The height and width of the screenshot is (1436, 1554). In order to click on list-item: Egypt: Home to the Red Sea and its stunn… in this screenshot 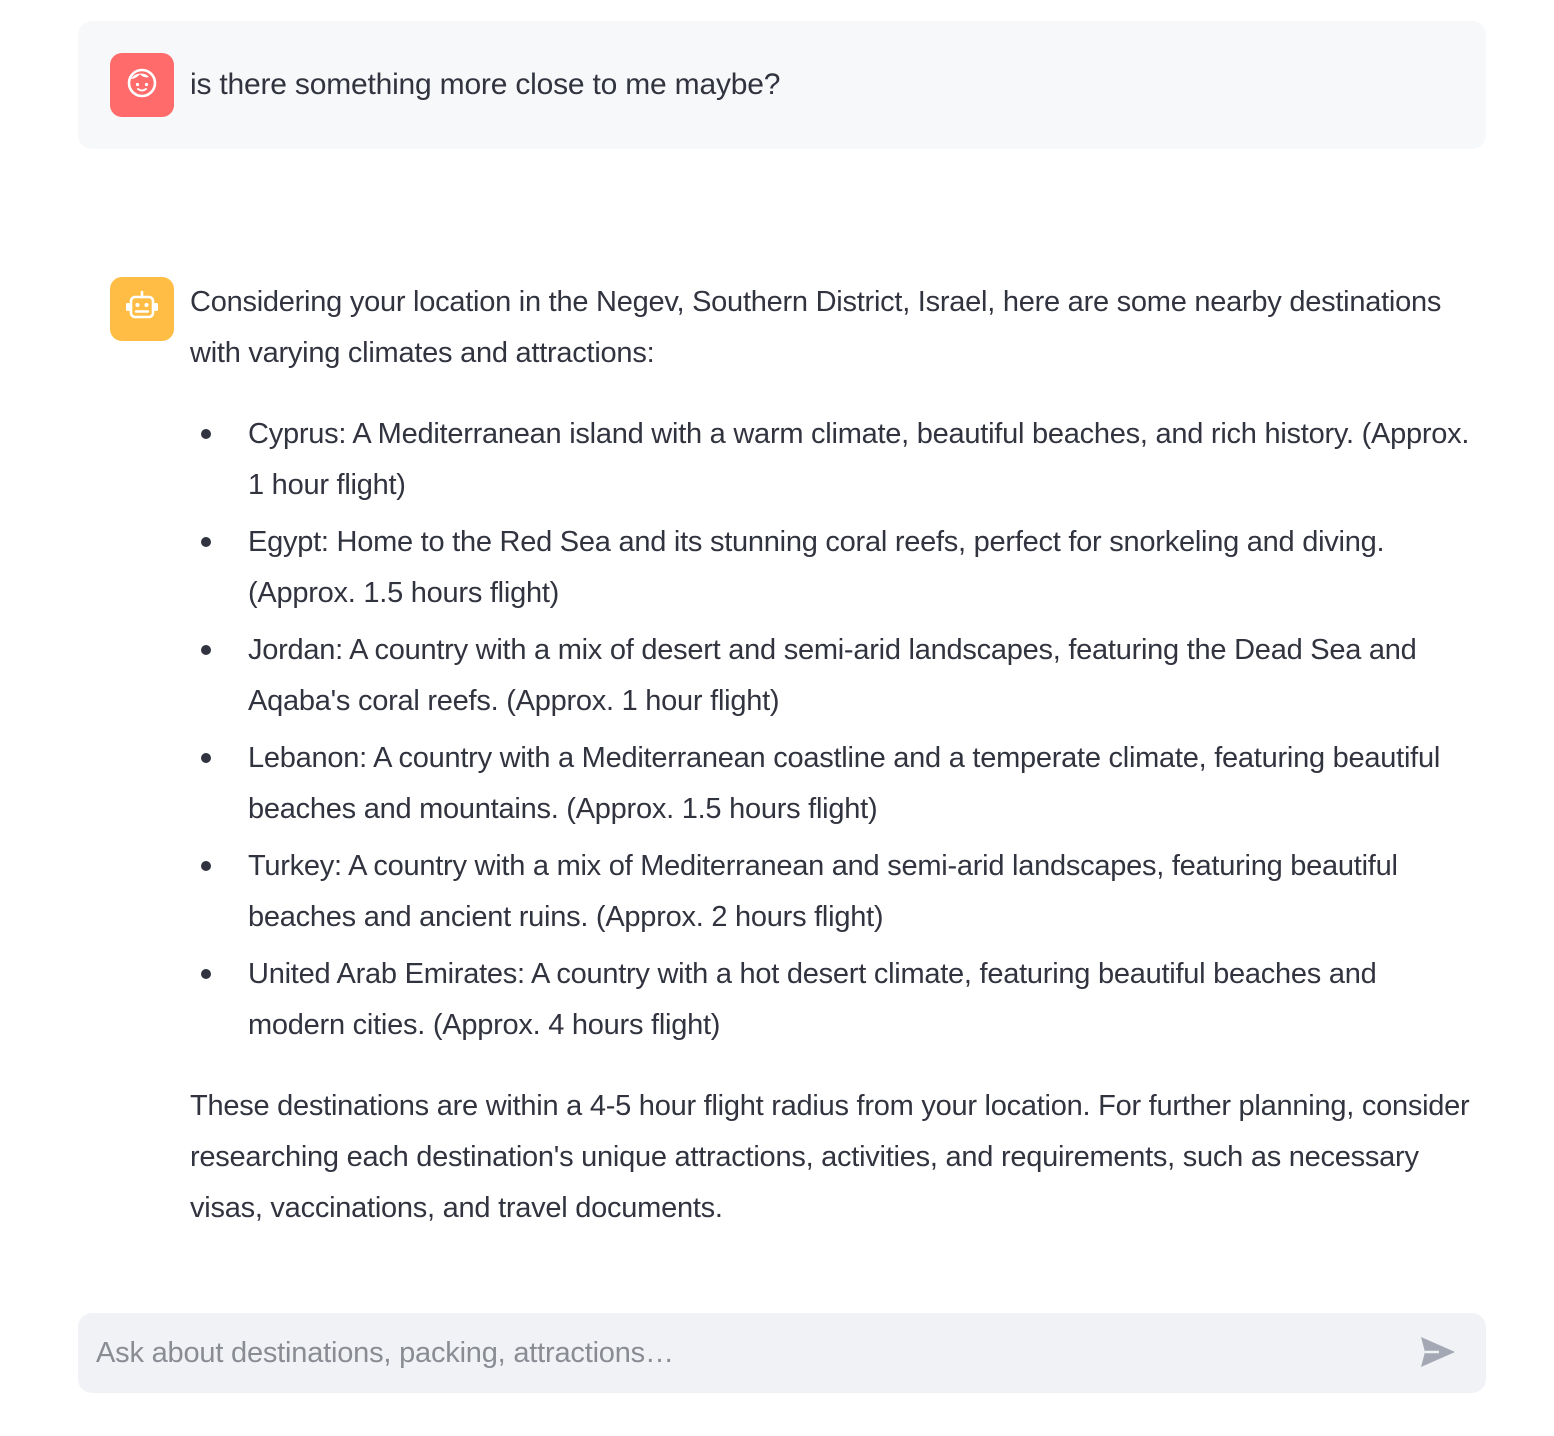, I will do `click(840, 568)`.